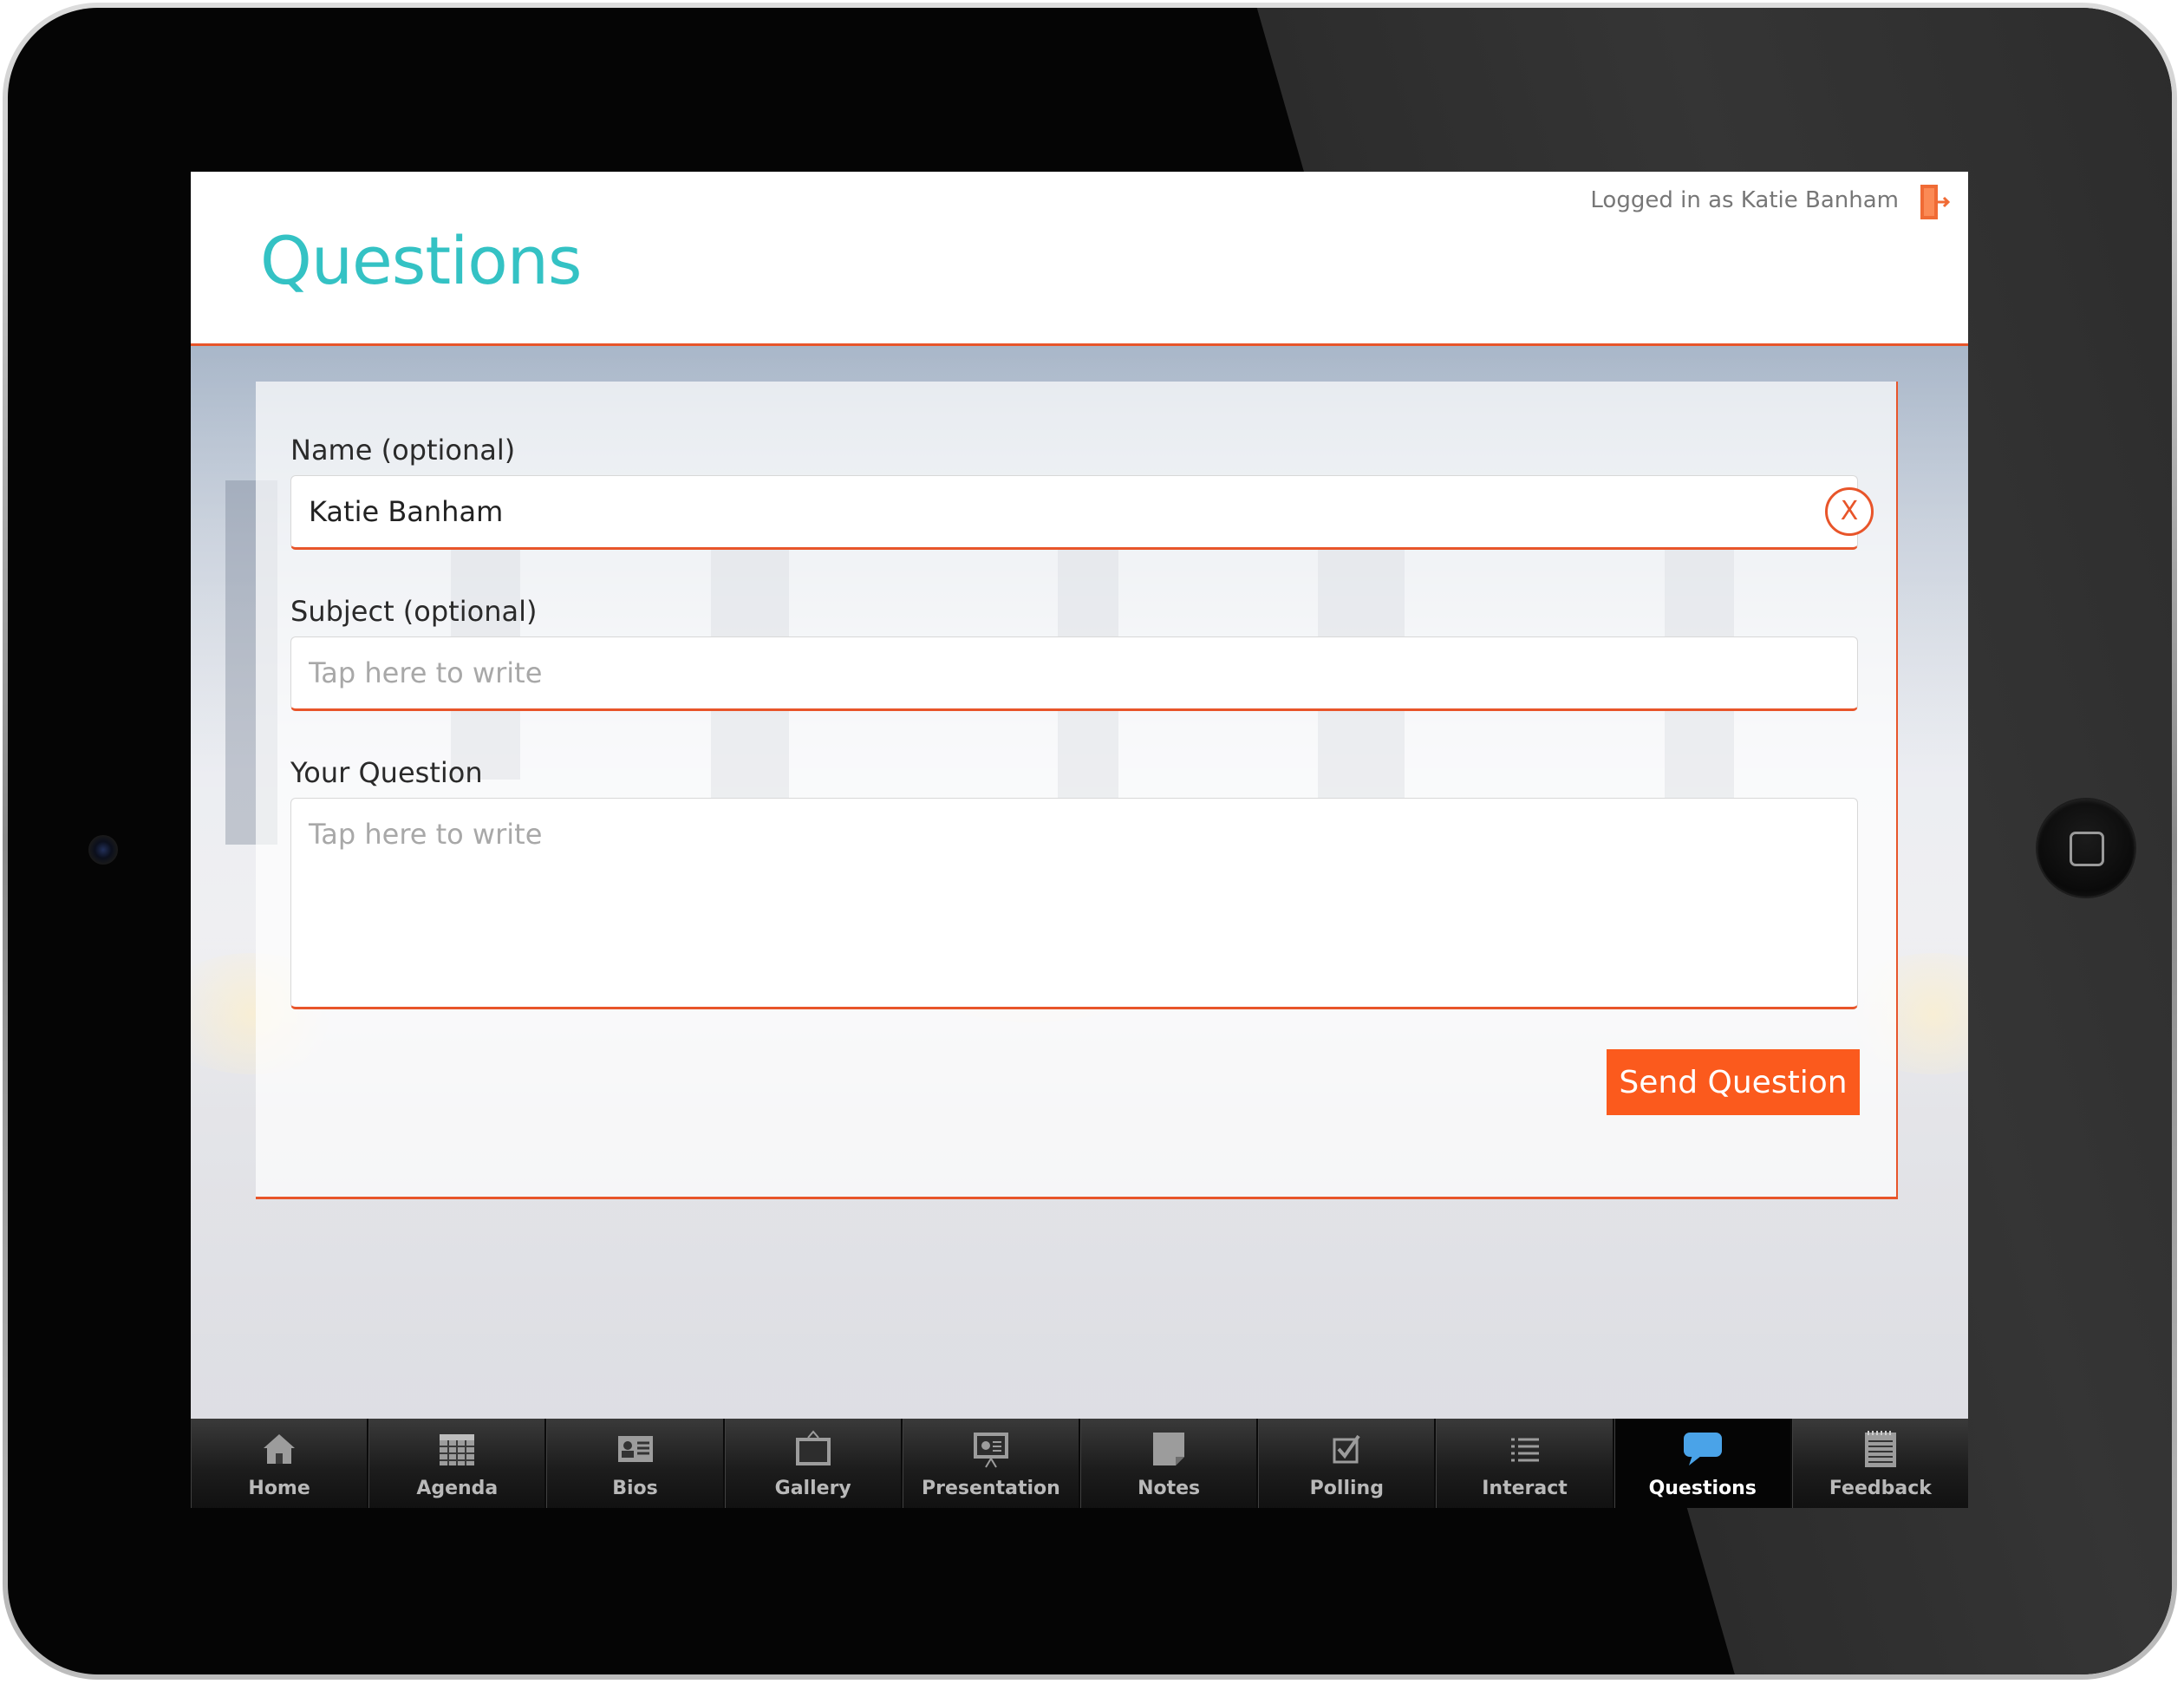 The width and height of the screenshot is (2184, 1684). Describe the element at coordinates (1849, 511) in the screenshot. I see `clear-name-button: X` at that location.